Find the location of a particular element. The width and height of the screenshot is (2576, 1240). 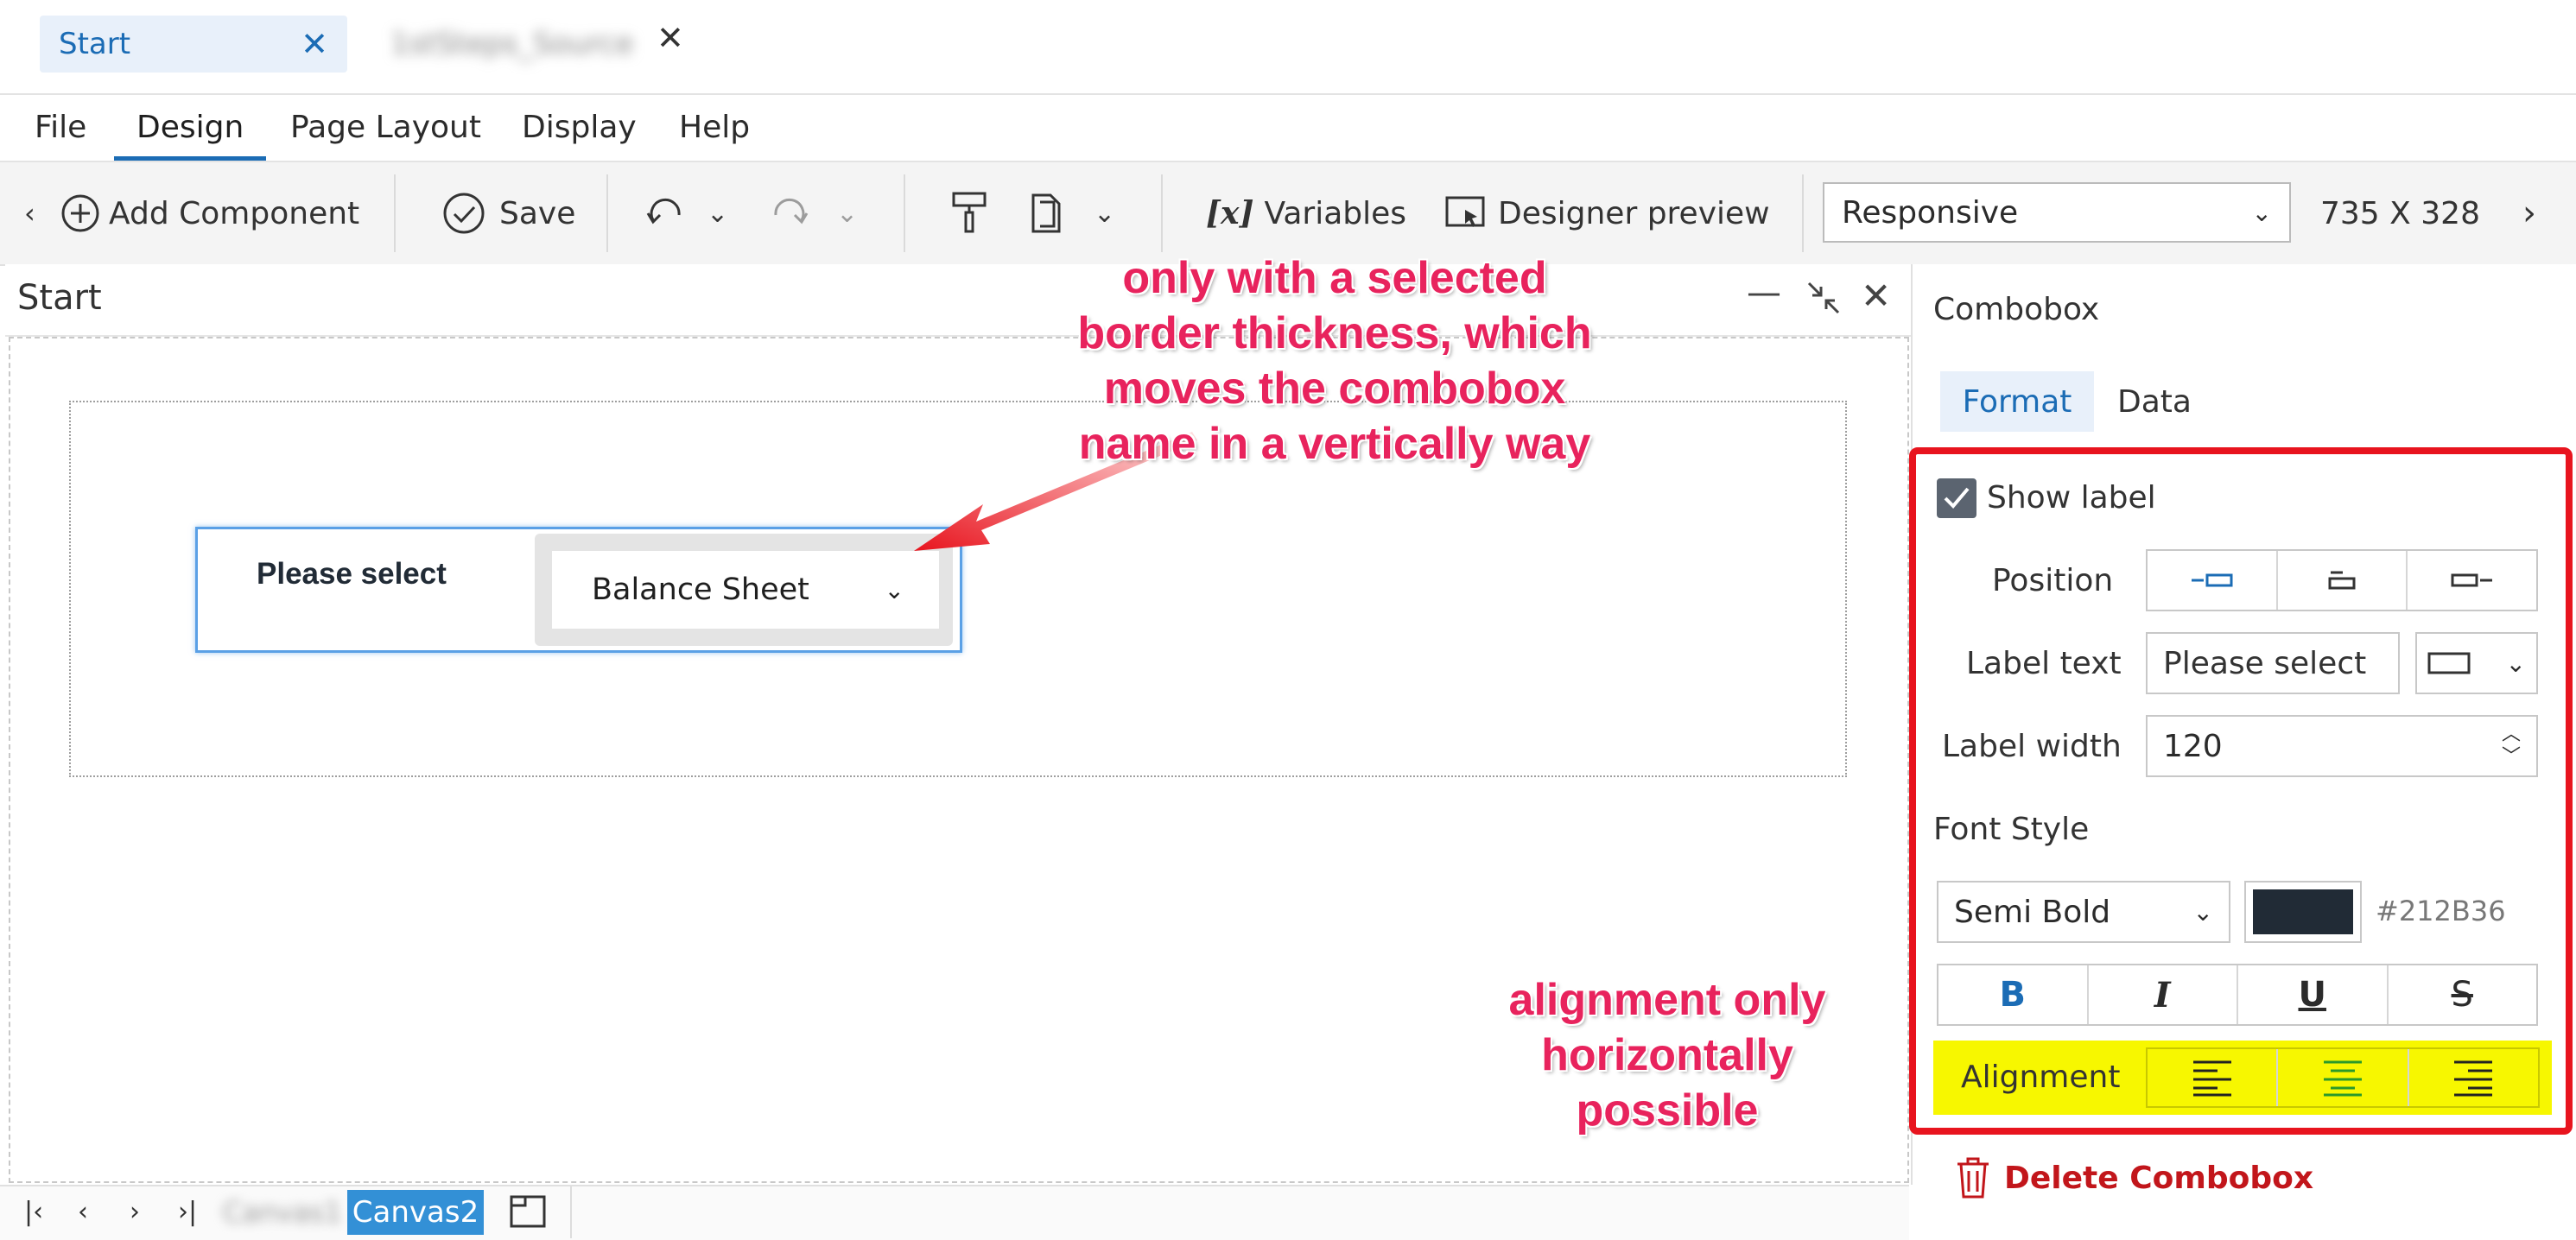

alignment-segmented-control is located at coordinates (2343, 1077).